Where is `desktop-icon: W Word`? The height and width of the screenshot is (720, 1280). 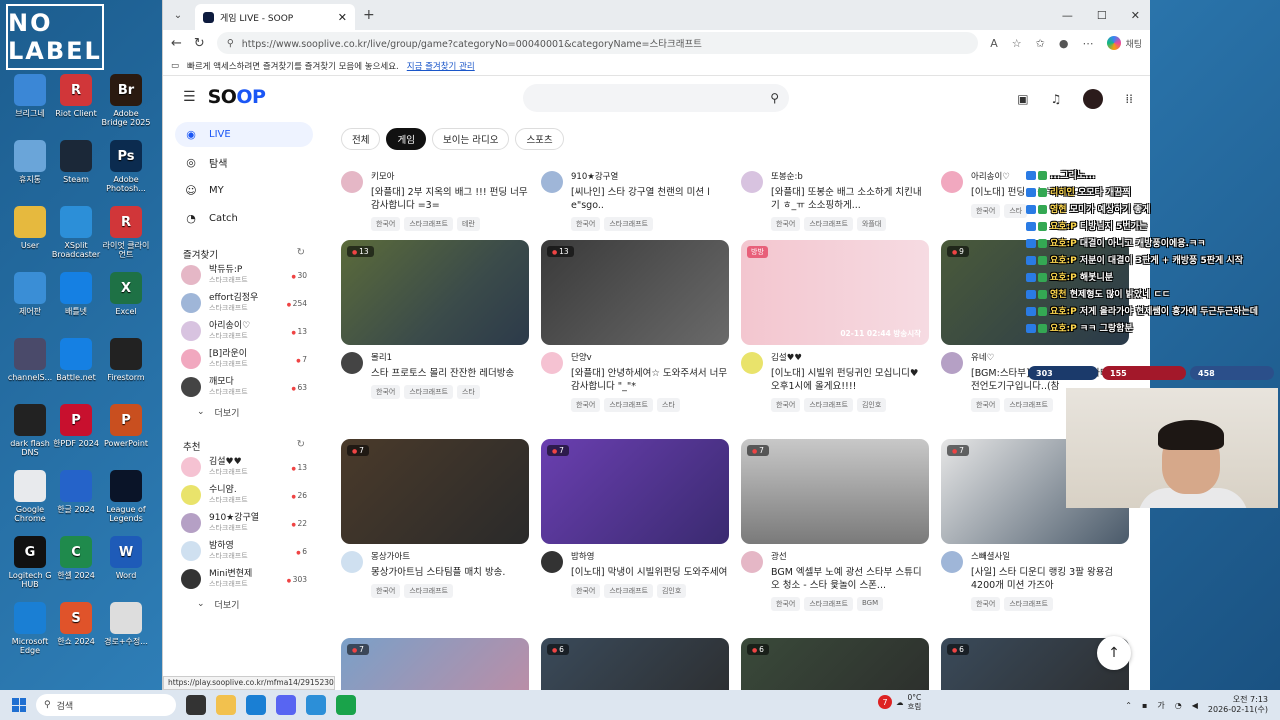 desktop-icon: W Word is located at coordinates (126, 558).